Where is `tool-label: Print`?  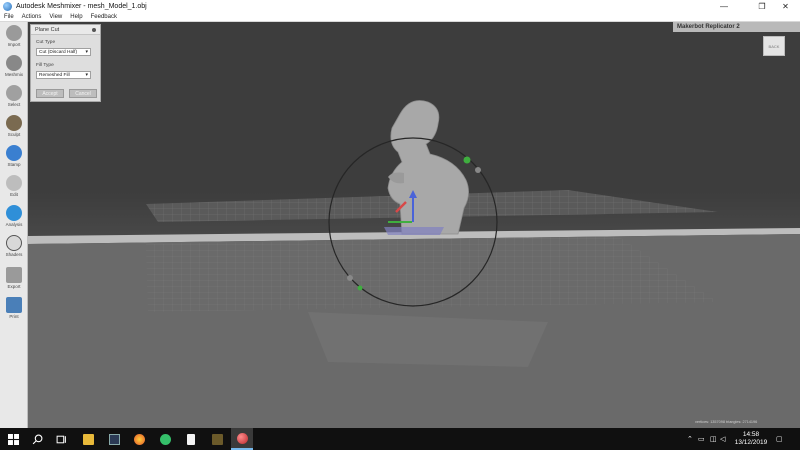 tool-label: Print is located at coordinates (14, 316).